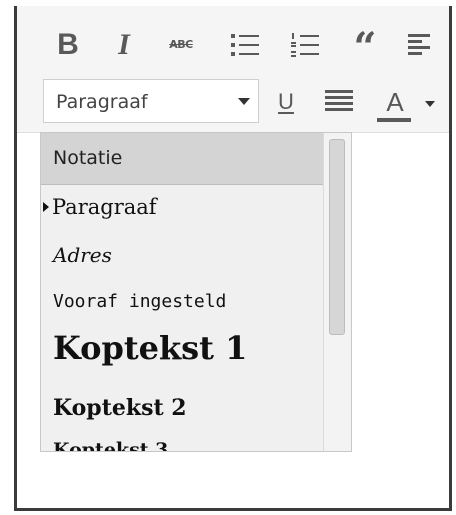 This screenshot has height=515, width=456. What do you see at coordinates (182, 212) in the screenshot?
I see `format-option-paragraaf: Paragraaf` at bounding box center [182, 212].